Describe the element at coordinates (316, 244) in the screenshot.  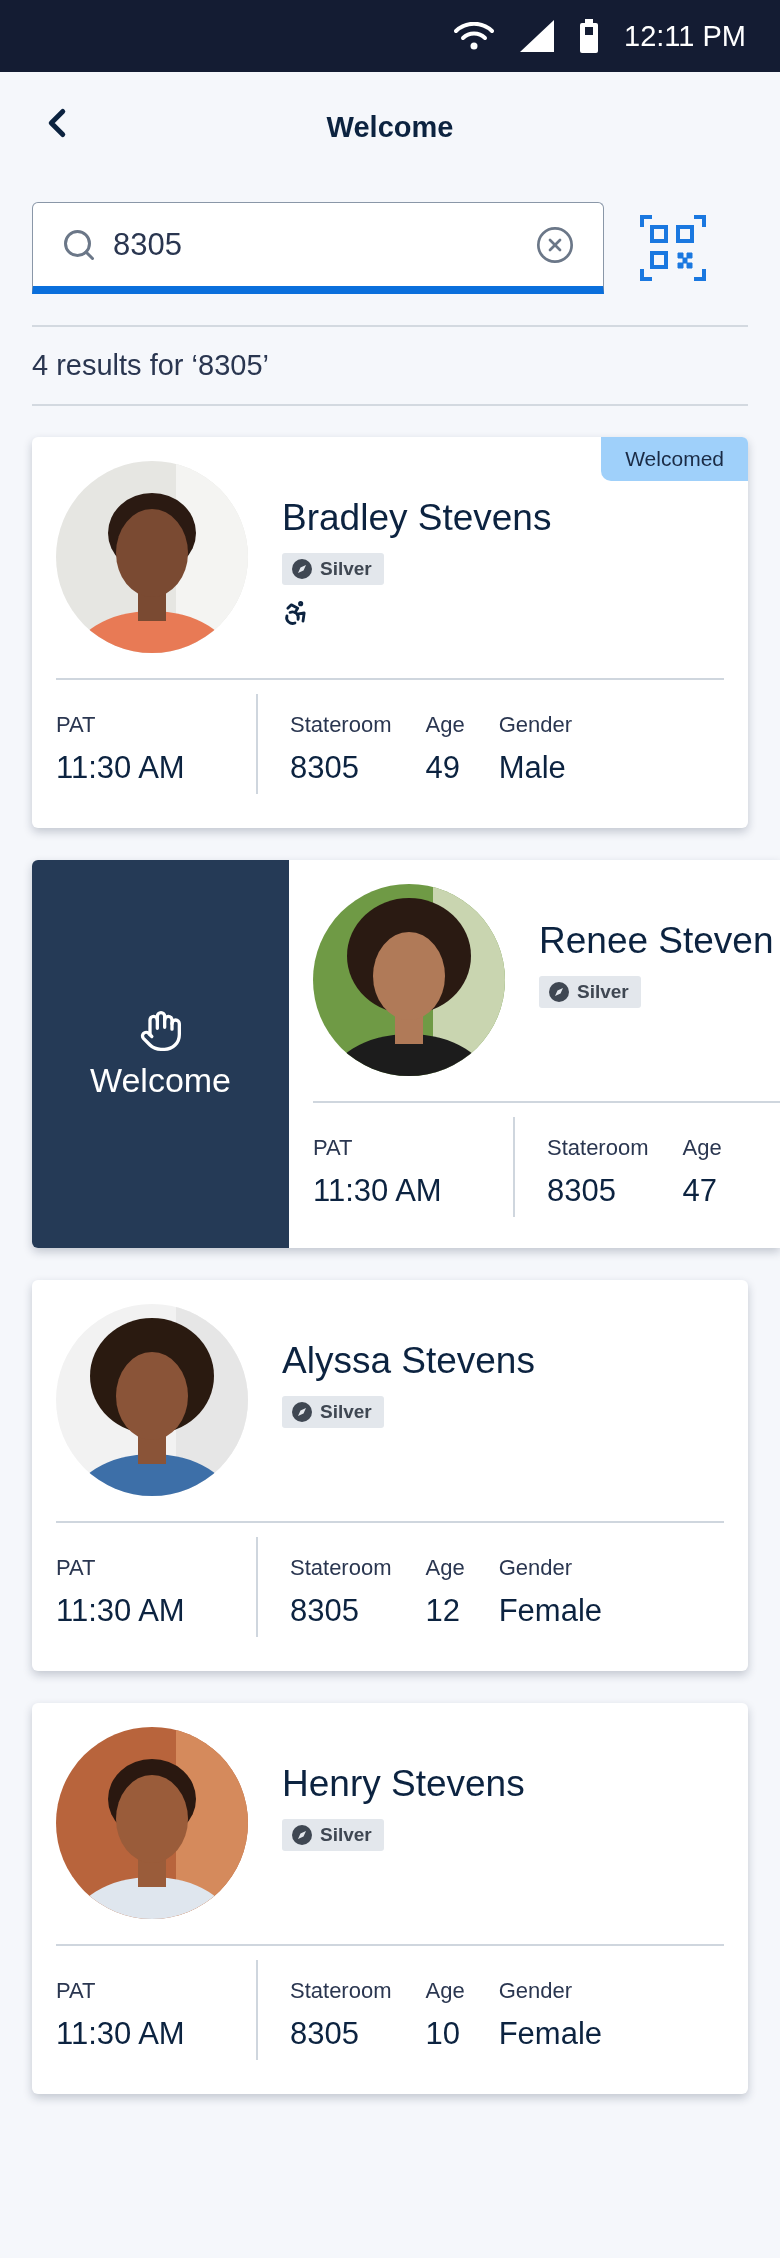
I see `search-input: 8305` at that location.